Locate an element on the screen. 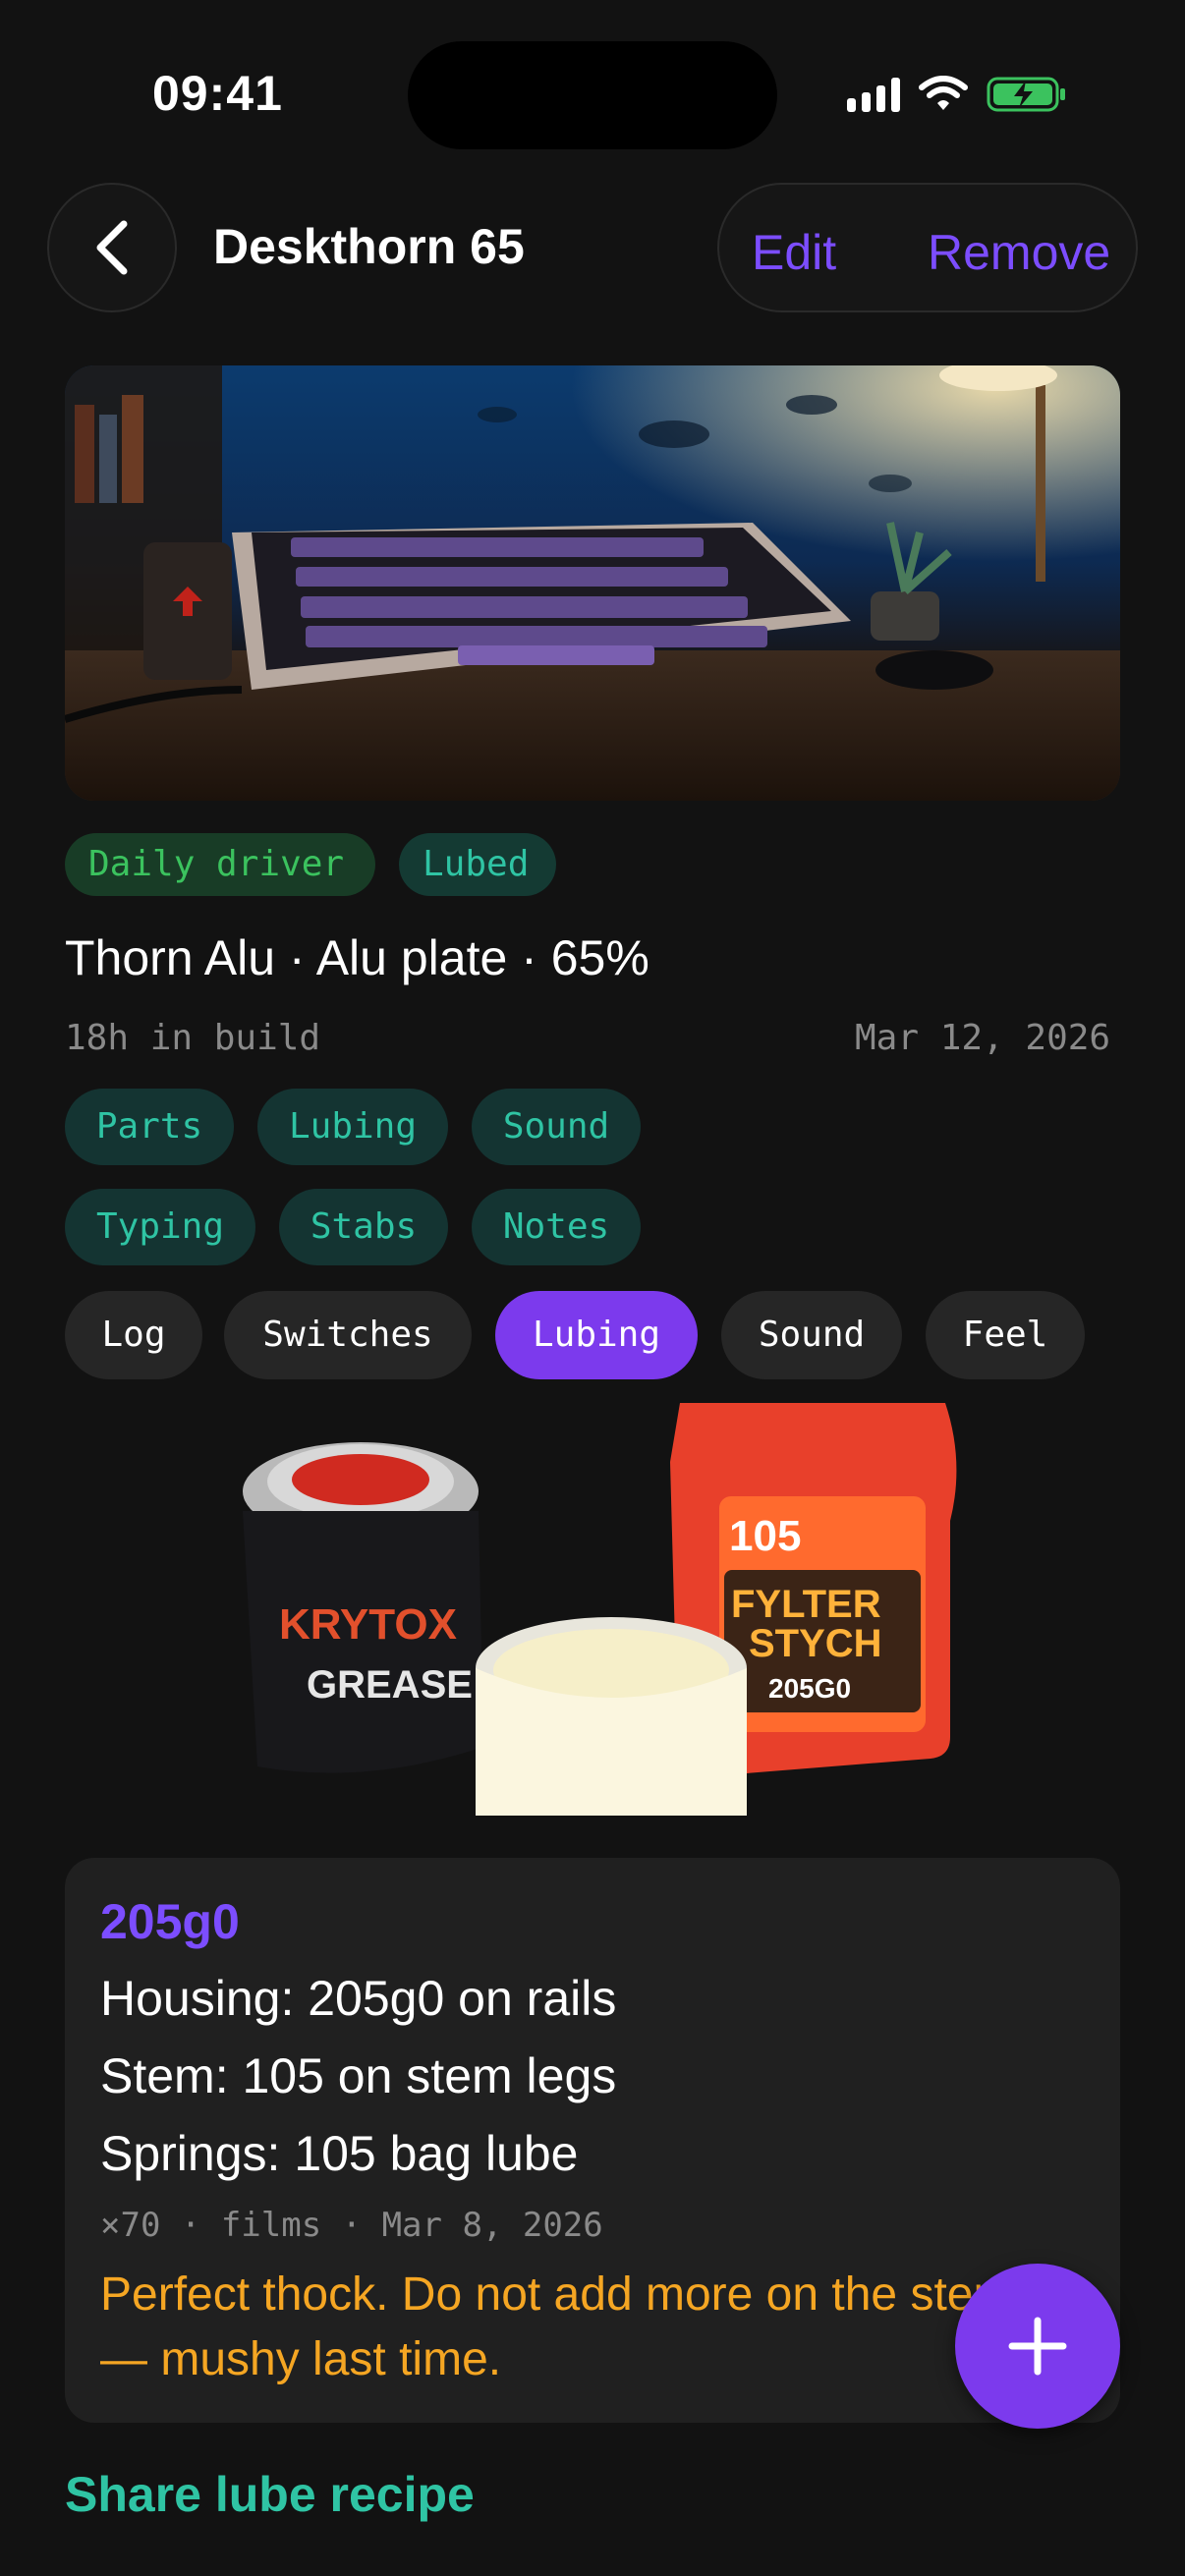 The image size is (1185, 2576). status-icons is located at coordinates (957, 94).